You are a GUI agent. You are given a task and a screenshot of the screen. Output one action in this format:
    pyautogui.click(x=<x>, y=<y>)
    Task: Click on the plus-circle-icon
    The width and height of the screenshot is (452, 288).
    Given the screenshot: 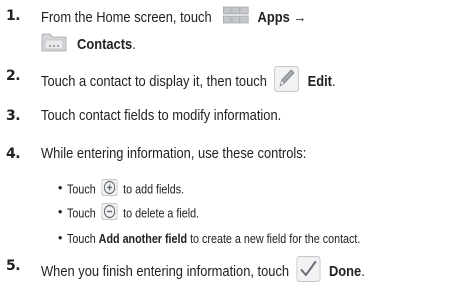 What is the action you would take?
    pyautogui.click(x=109, y=190)
    